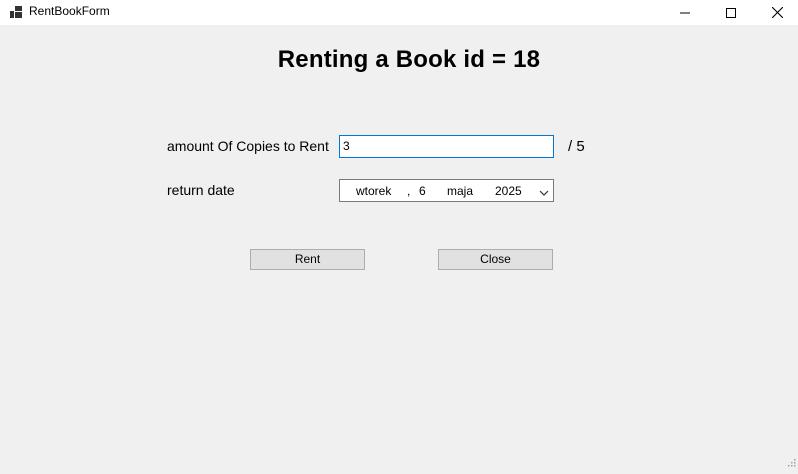 This screenshot has width=798, height=474. What do you see at coordinates (409, 59) in the screenshot?
I see `page-title: Renting a Book id = 18` at bounding box center [409, 59].